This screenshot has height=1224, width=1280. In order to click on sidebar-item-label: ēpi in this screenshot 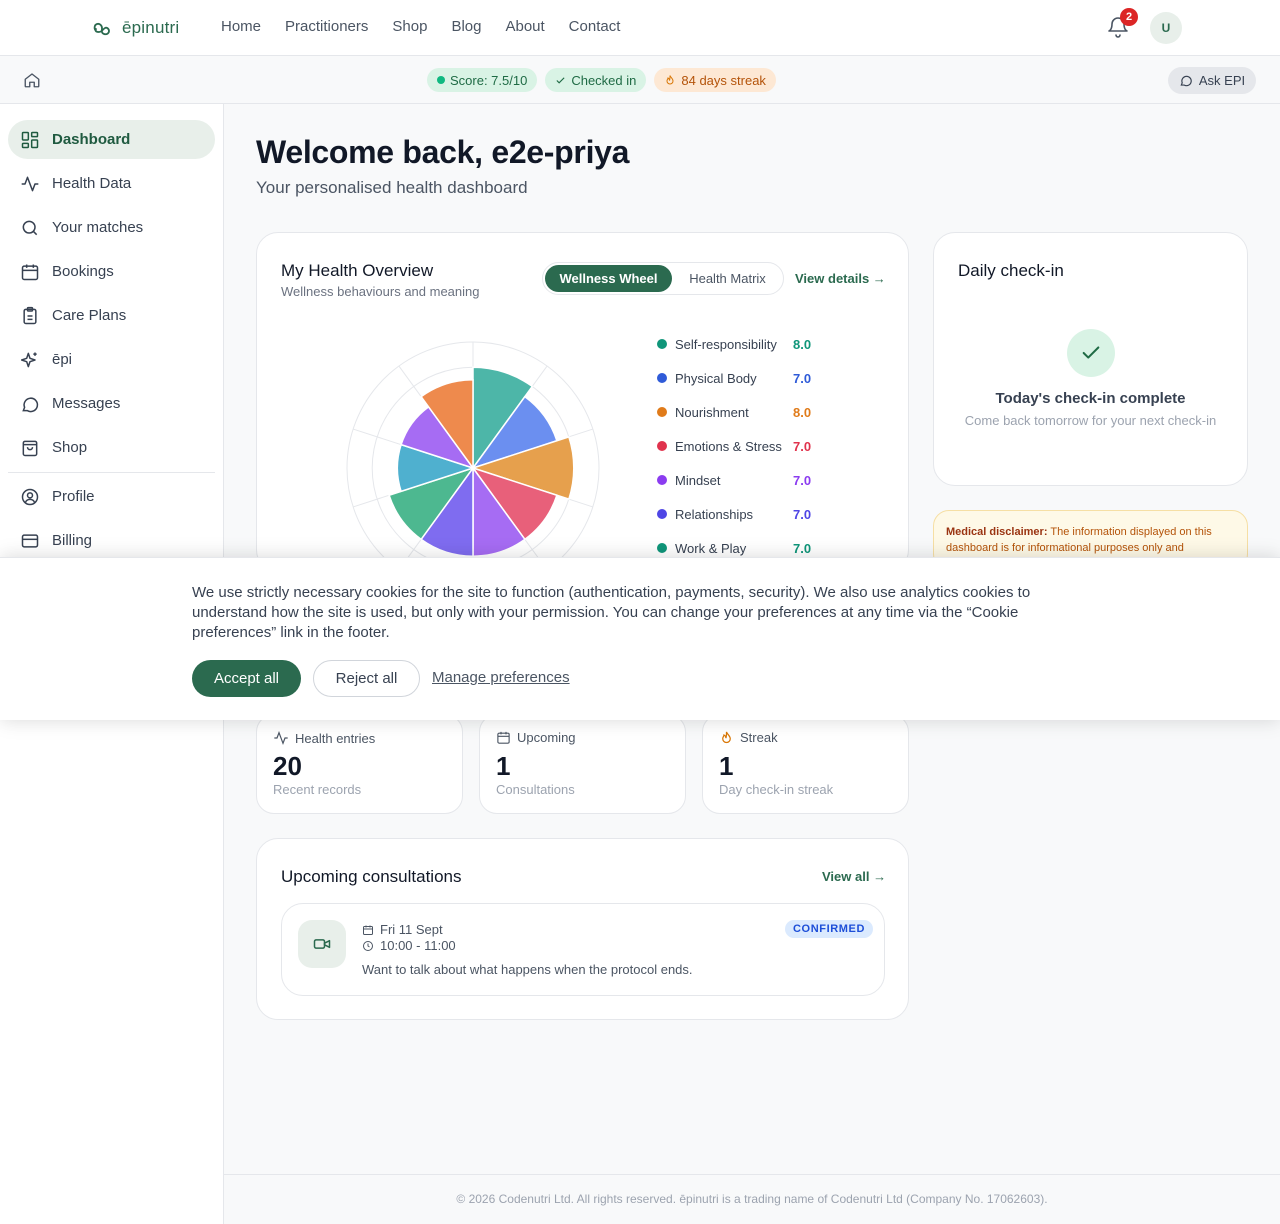, I will do `click(62, 359)`.